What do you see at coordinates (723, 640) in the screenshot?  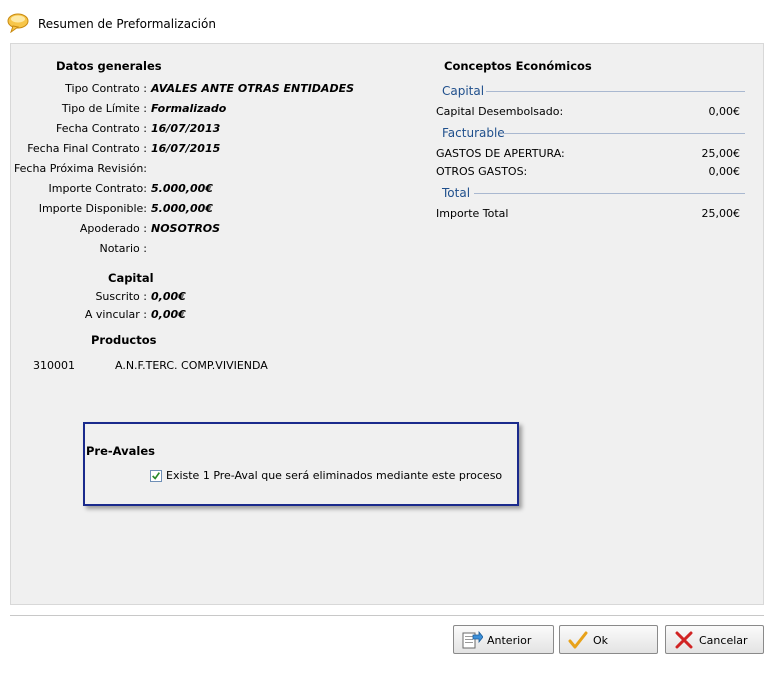 I see `cancelar-button-label: Cancelar` at bounding box center [723, 640].